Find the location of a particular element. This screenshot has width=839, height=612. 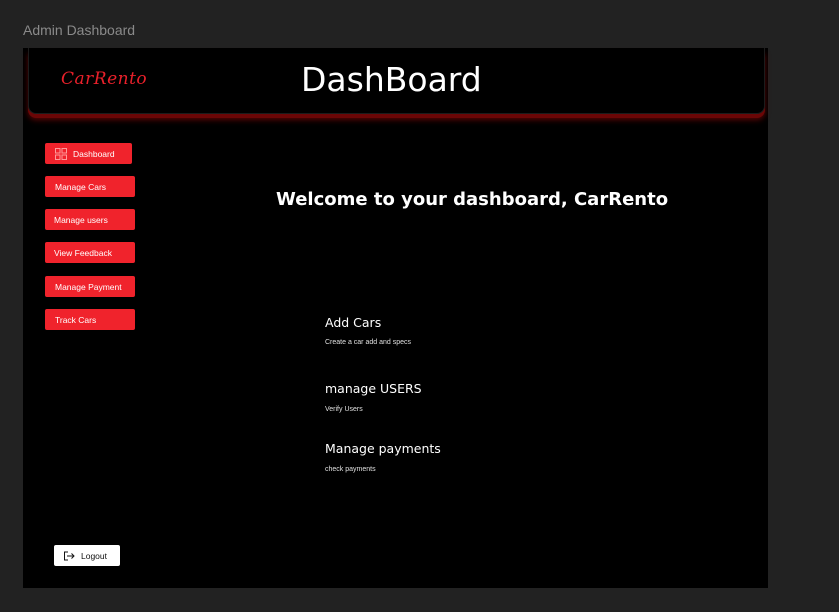

brand-logo: CarRento is located at coordinates (104, 79).